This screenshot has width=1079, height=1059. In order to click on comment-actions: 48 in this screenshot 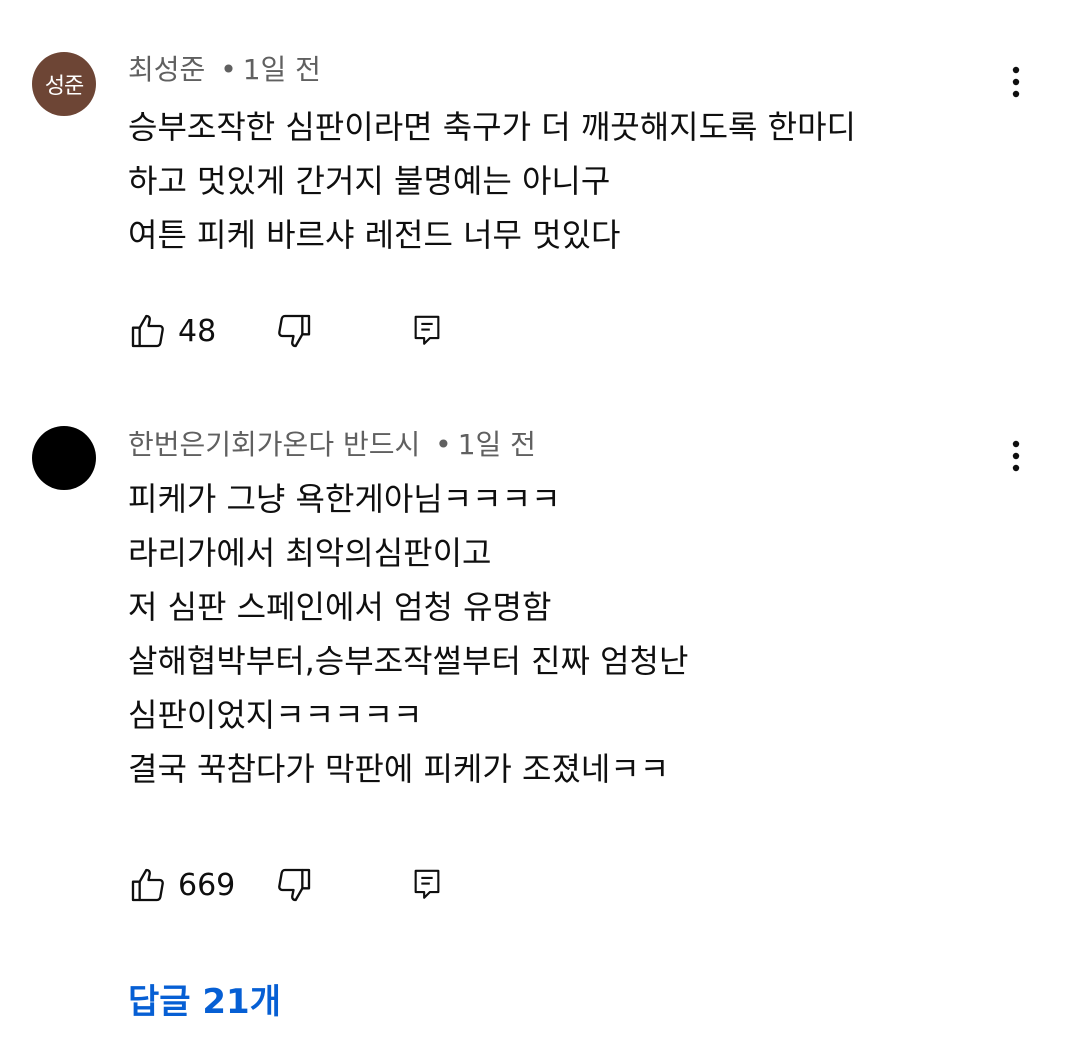, I will do `click(378, 331)`.